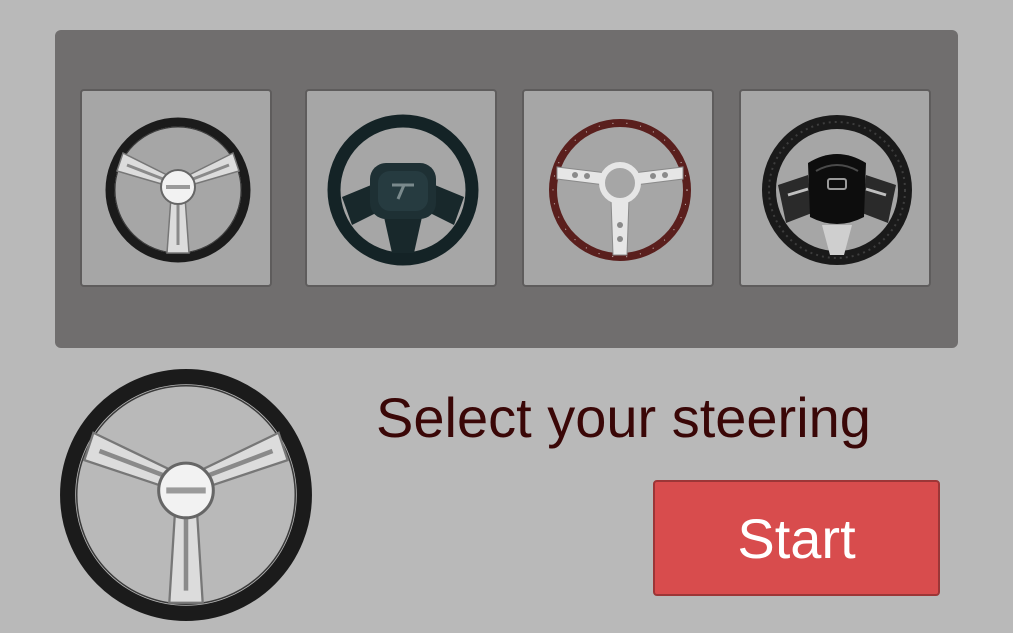  What do you see at coordinates (623, 417) in the screenshot?
I see `page-title: Select your steering` at bounding box center [623, 417].